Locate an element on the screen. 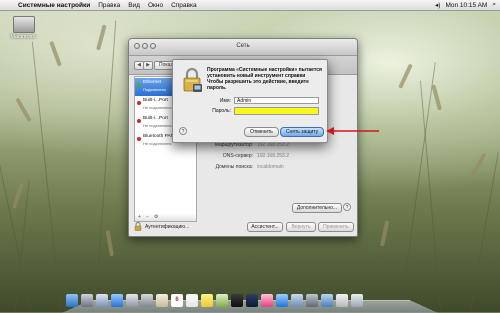 The image size is (500, 313). iphoto-icon is located at coordinates (282, 300).